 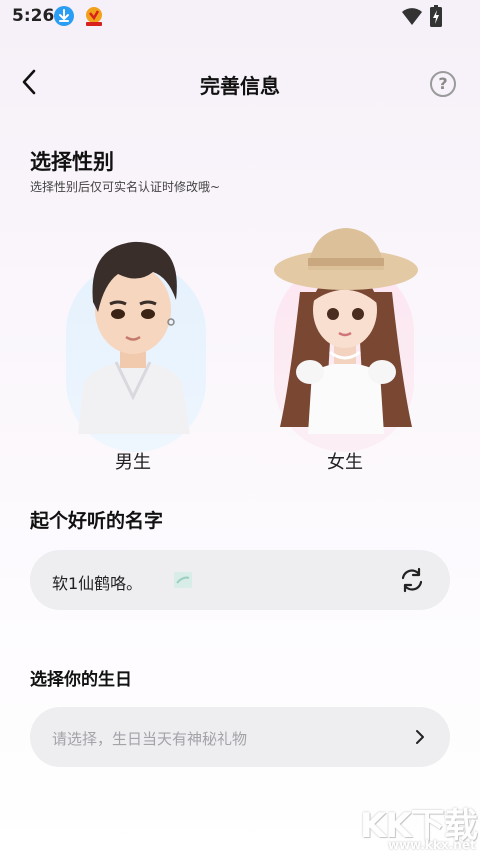 What do you see at coordinates (64, 16) in the screenshot?
I see `download-icon` at bounding box center [64, 16].